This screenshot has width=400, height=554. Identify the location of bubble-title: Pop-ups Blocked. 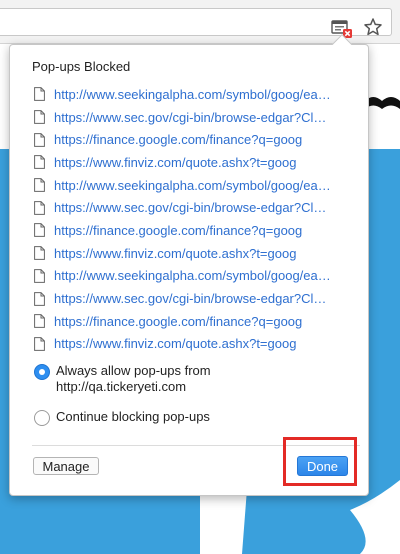
(81, 66).